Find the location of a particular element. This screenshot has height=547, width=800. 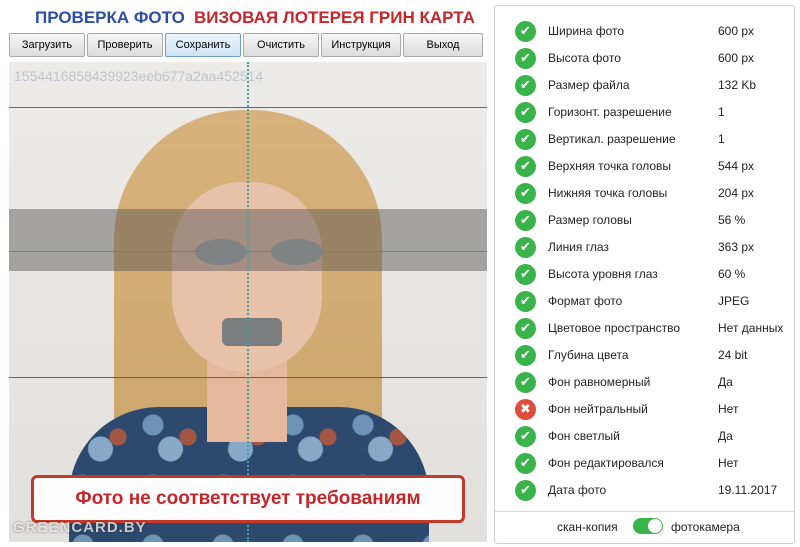

result-label: Фон светлый is located at coordinates (584, 436).